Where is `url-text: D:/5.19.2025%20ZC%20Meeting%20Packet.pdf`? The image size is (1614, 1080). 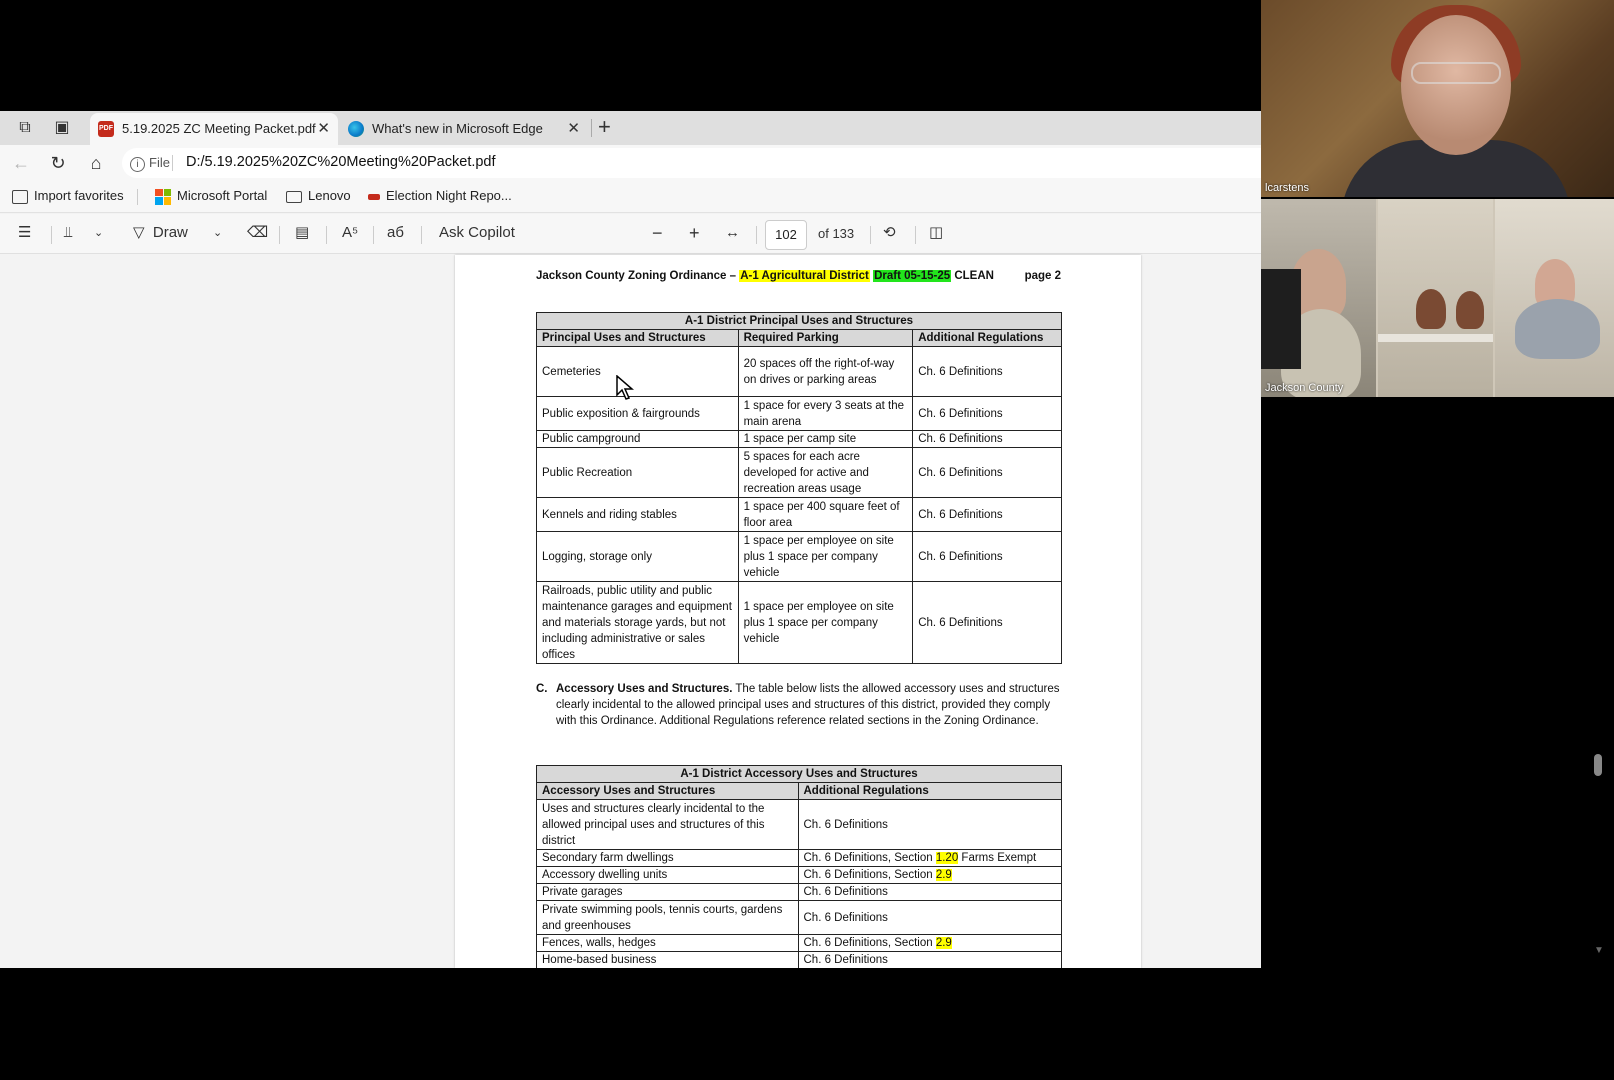 url-text: D:/5.19.2025%20ZC%20Meeting%20Packet.pdf is located at coordinates (341, 162).